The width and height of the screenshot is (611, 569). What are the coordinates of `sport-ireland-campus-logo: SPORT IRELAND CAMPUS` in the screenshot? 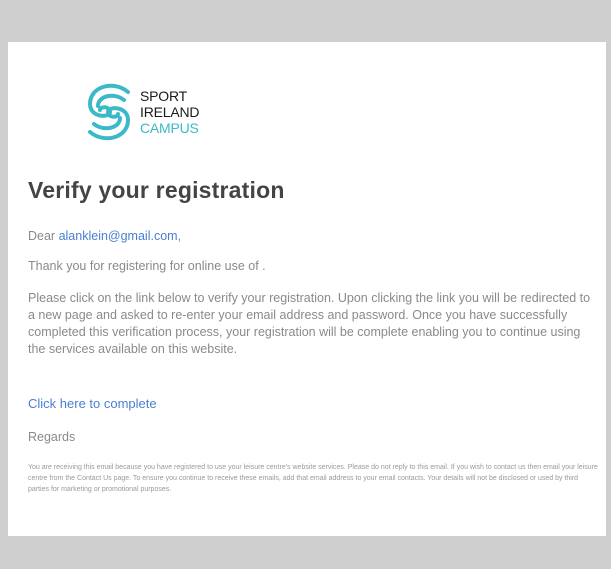 It's located at (141, 112).